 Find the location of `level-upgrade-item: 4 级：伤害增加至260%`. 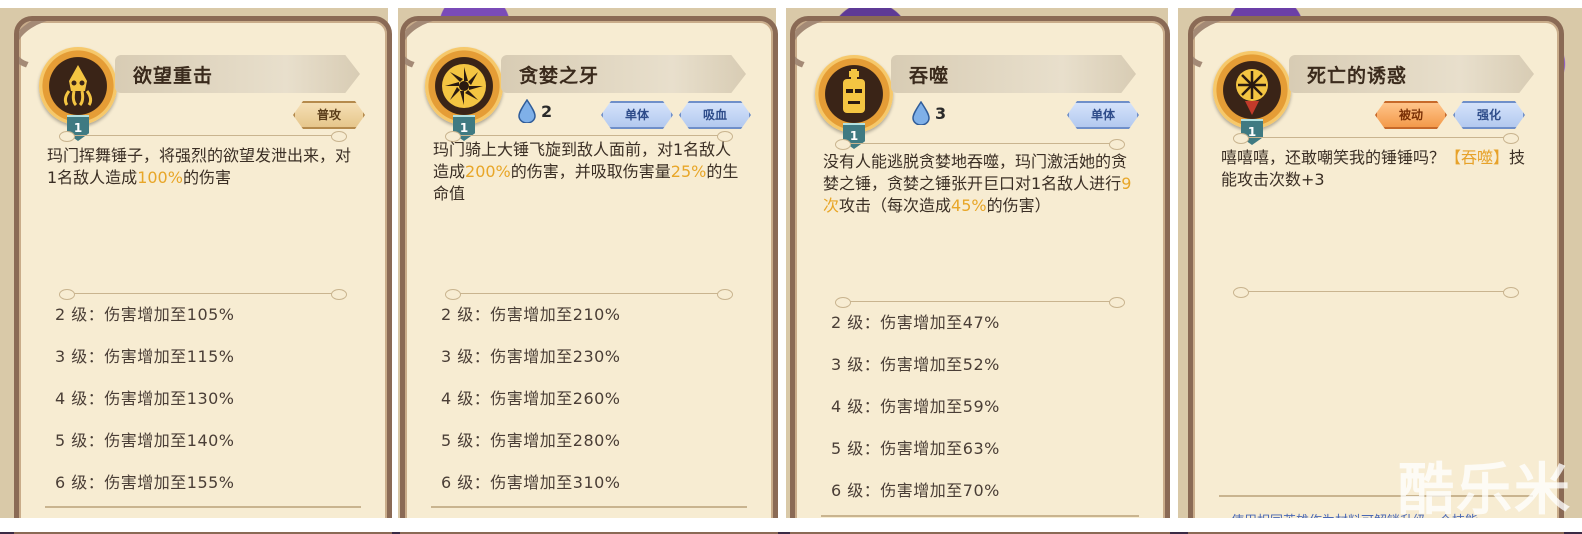

level-upgrade-item: 4 级：伤害增加至260% is located at coordinates (531, 398).